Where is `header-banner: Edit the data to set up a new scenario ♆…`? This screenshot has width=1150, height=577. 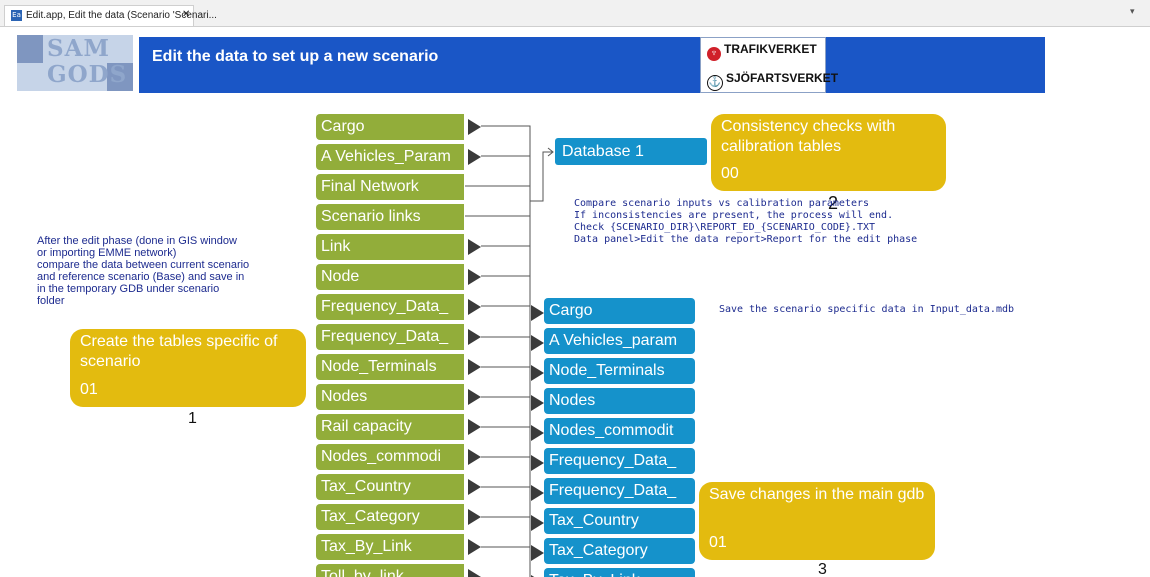
header-banner: Edit the data to set up a new scenario ♆… is located at coordinates (592, 65).